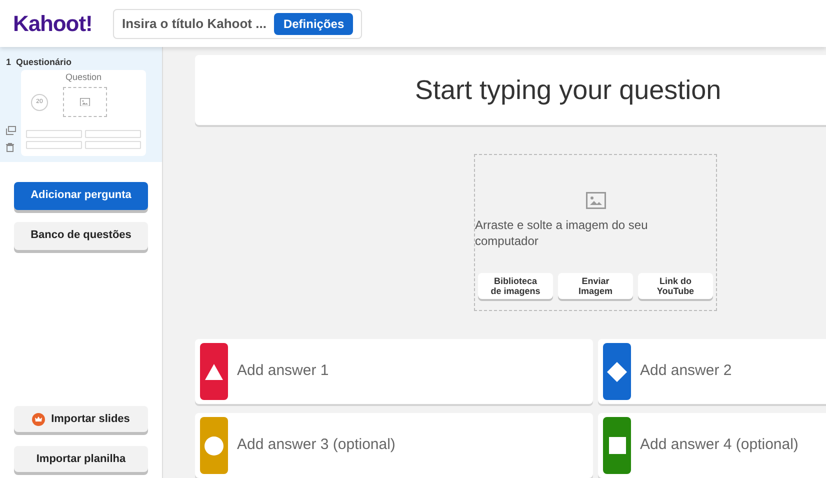 Image resolution: width=826 pixels, height=478 pixels. Describe the element at coordinates (10, 147) in the screenshot. I see `trash-icon` at that location.